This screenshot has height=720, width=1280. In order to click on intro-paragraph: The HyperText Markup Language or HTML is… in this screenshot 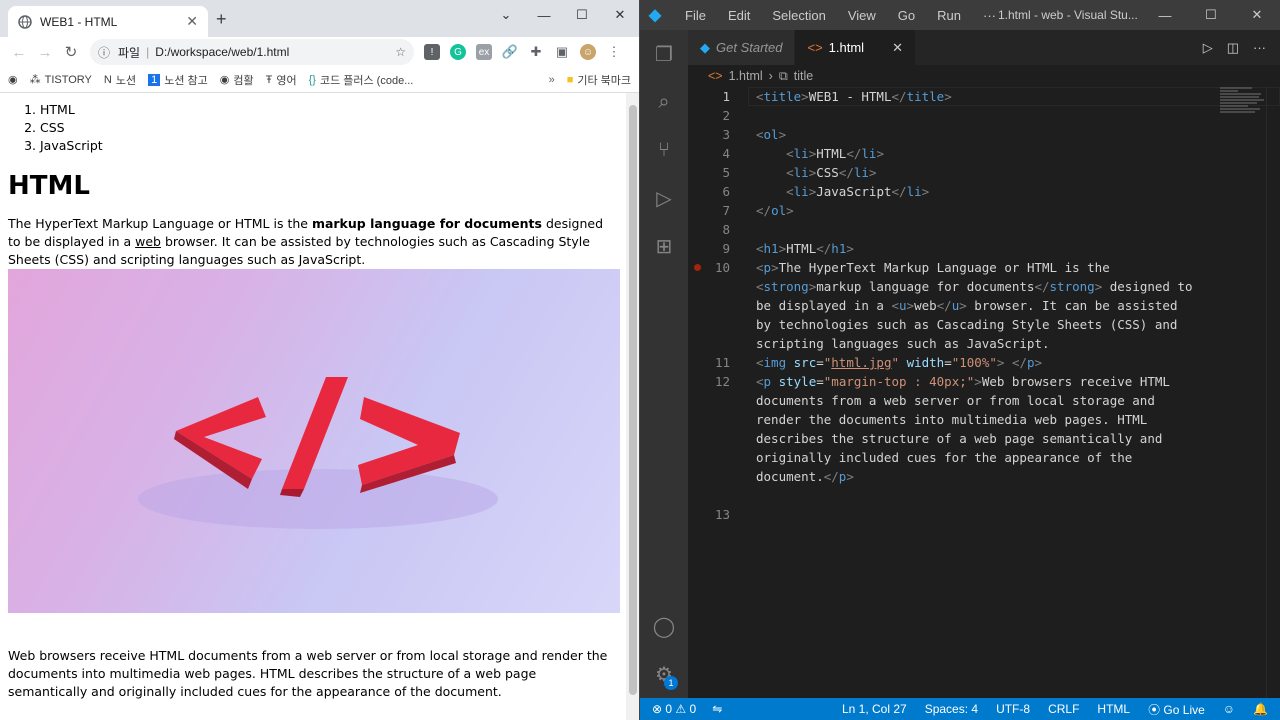, I will do `click(306, 241)`.